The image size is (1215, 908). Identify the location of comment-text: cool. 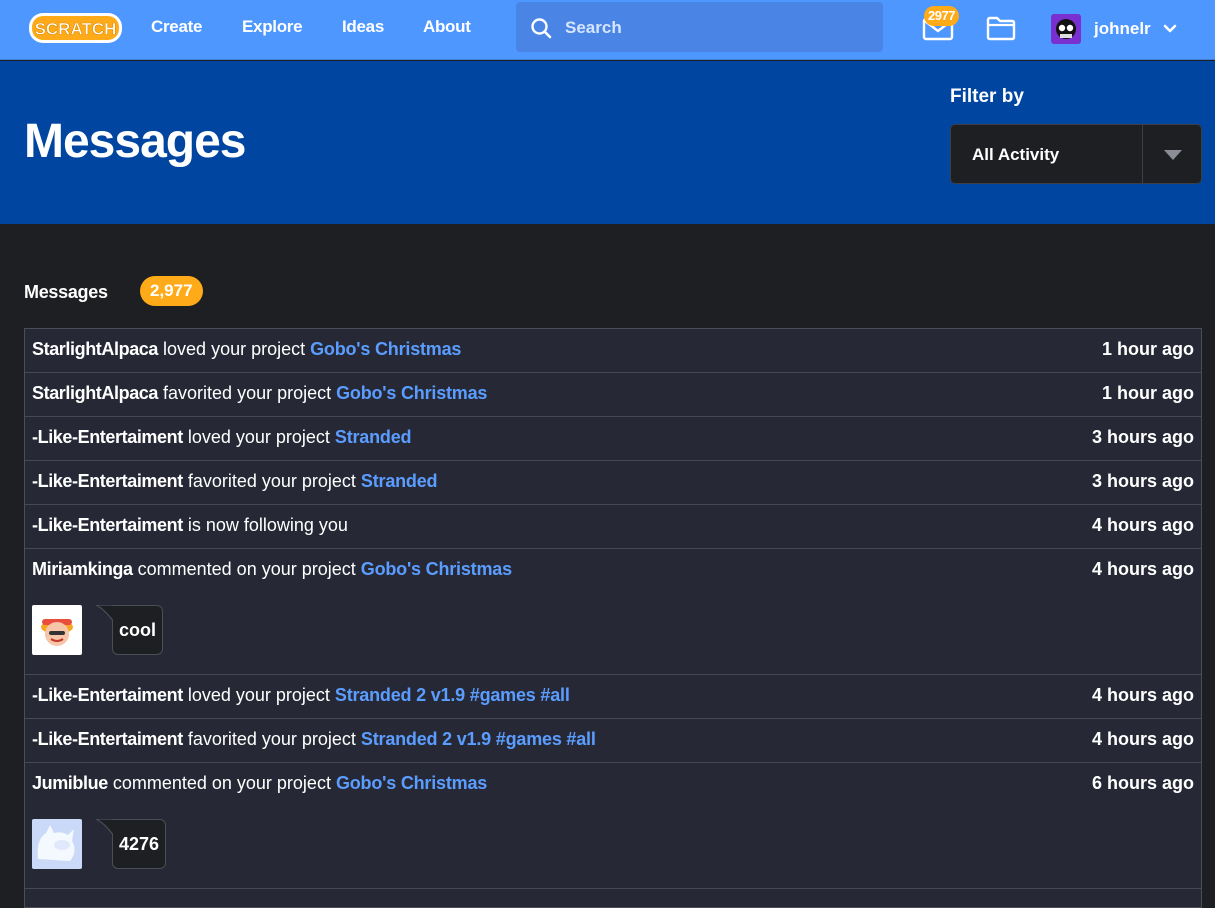
(138, 630).